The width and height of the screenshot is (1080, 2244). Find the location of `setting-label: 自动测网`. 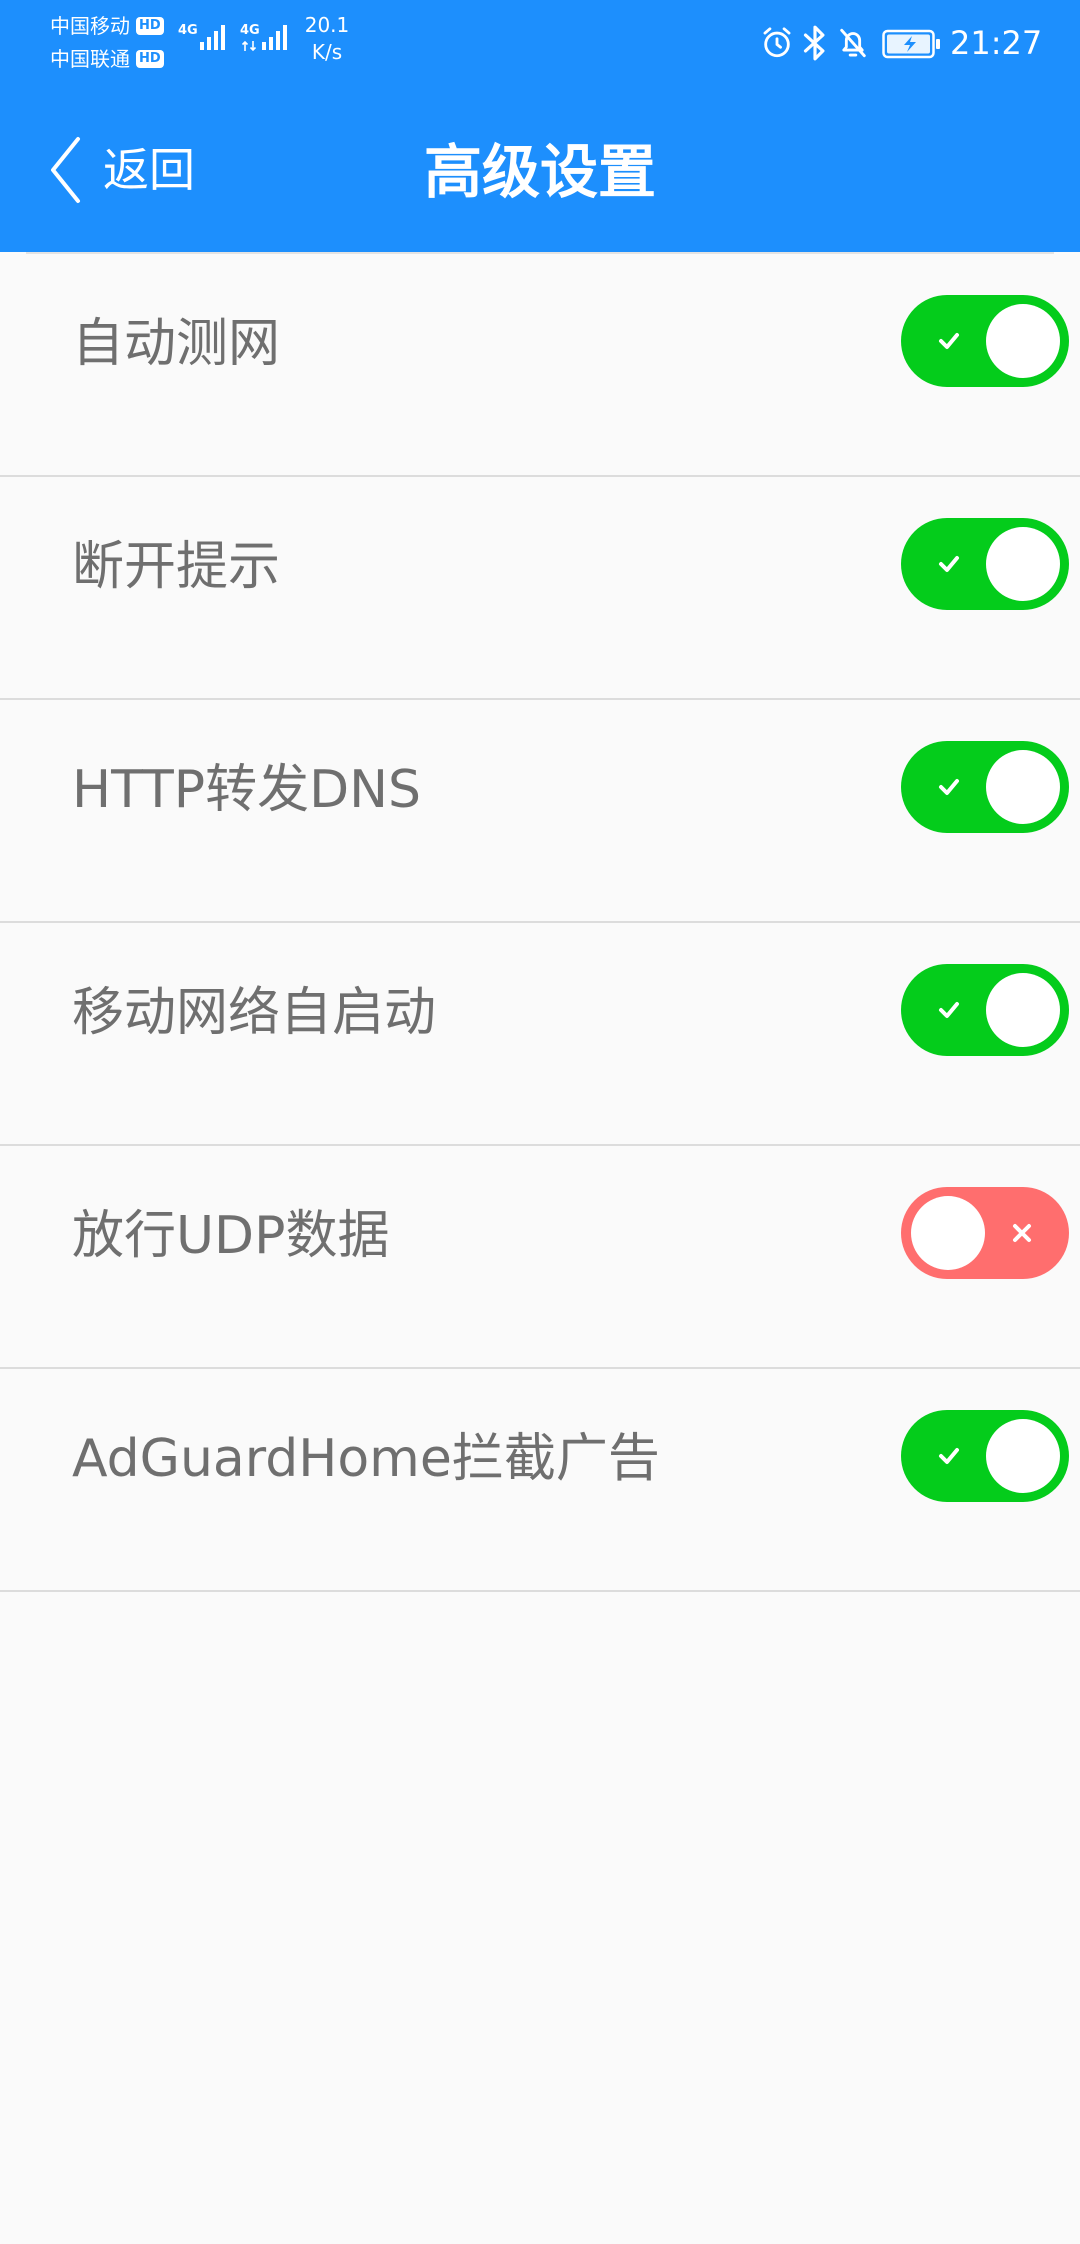

setting-label: 自动测网 is located at coordinates (176, 344).